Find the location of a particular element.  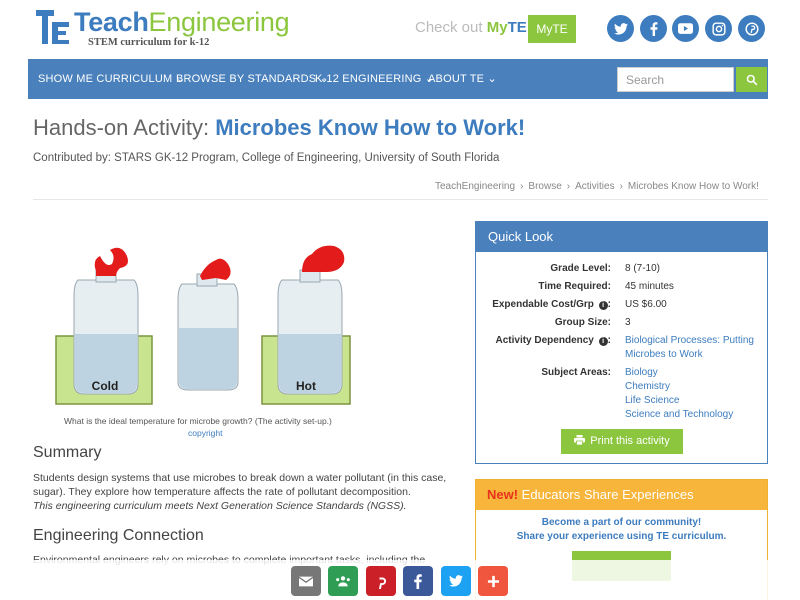

expendable-cost-value: US $6.00 is located at coordinates (646, 304).